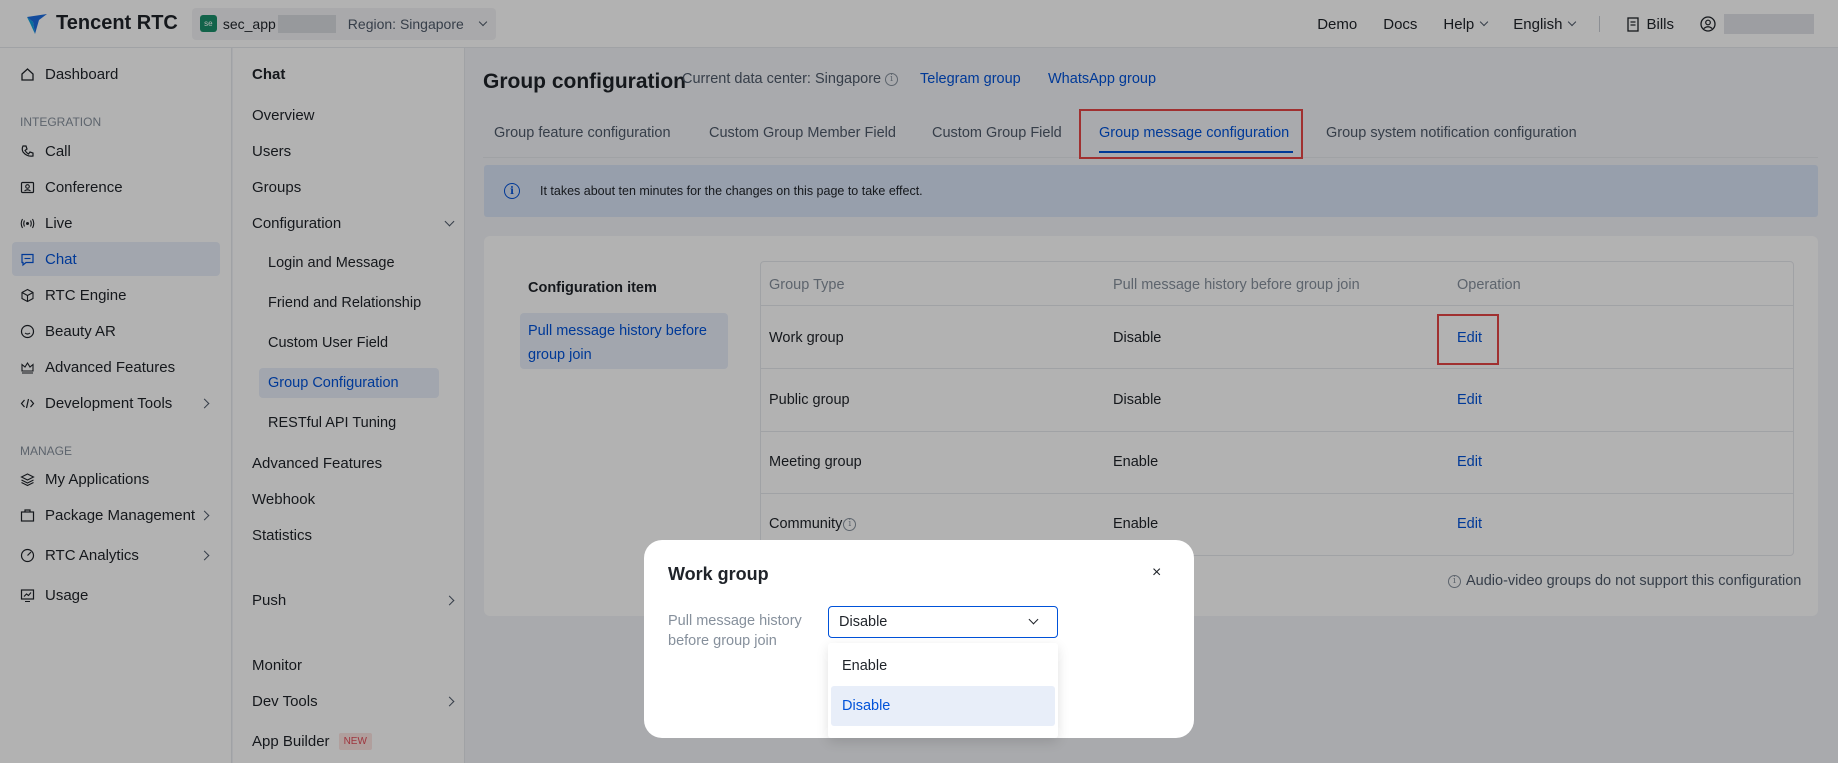 The height and width of the screenshot is (763, 1838). Describe the element at coordinates (718, 574) in the screenshot. I see `modal-title: Work group` at that location.